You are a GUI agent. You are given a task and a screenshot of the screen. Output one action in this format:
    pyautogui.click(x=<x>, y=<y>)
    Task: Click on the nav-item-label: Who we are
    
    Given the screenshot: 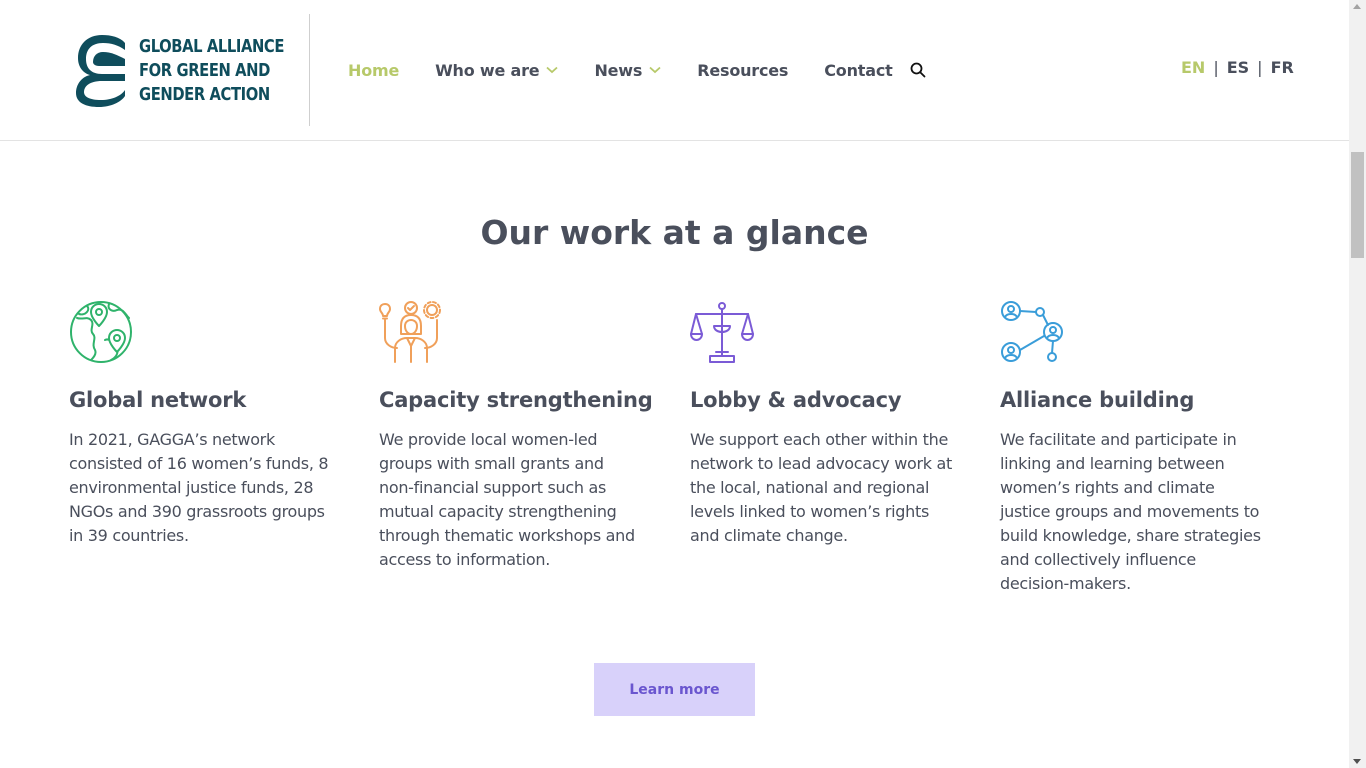 What is the action you would take?
    pyautogui.click(x=487, y=70)
    